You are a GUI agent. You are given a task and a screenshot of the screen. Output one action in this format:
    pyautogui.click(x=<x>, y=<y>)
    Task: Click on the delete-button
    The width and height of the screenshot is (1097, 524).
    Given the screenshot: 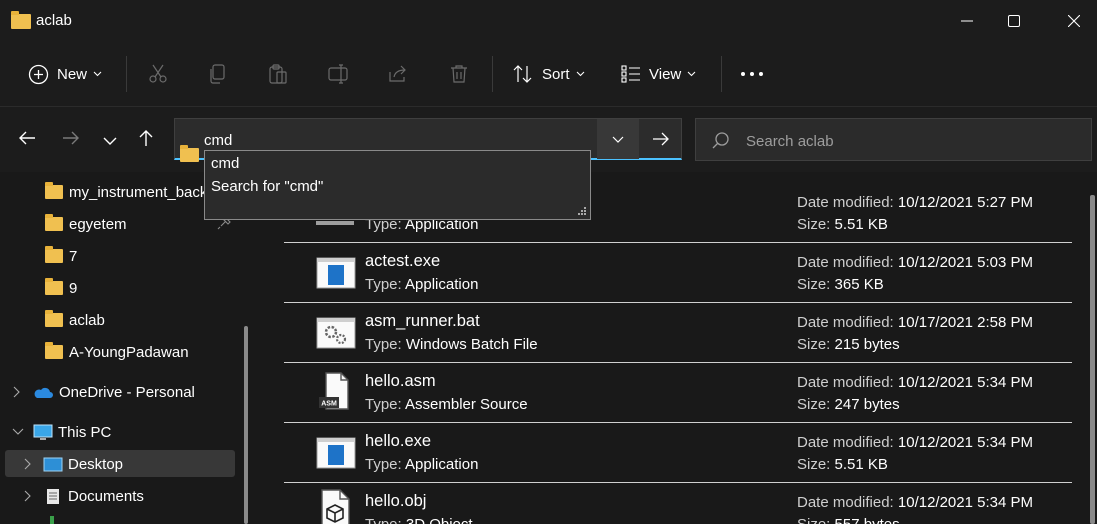 What is the action you would take?
    pyautogui.click(x=459, y=74)
    